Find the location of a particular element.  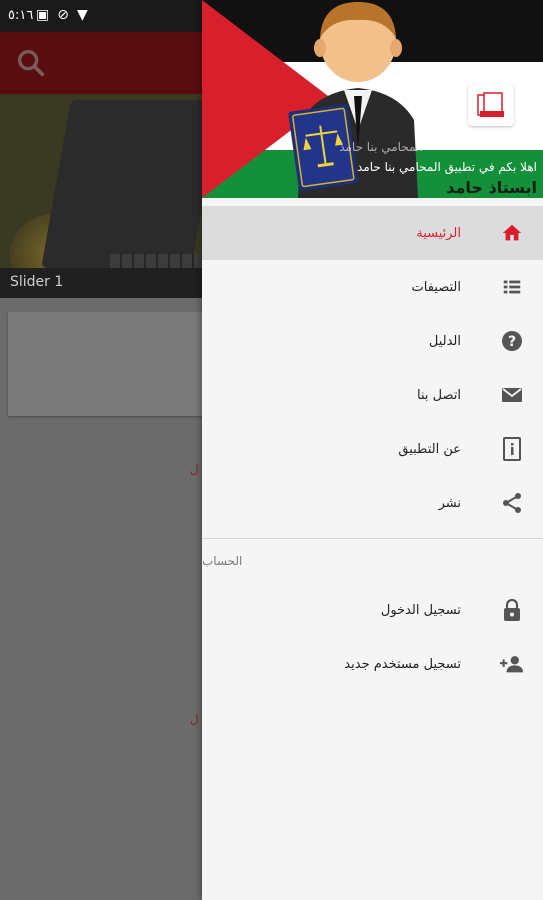

menu-item-share: نشر is located at coordinates (372, 503).